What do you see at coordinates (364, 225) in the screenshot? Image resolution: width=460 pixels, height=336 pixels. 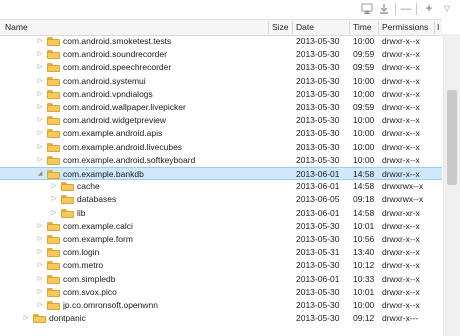 I see `file-time: 10:01` at bounding box center [364, 225].